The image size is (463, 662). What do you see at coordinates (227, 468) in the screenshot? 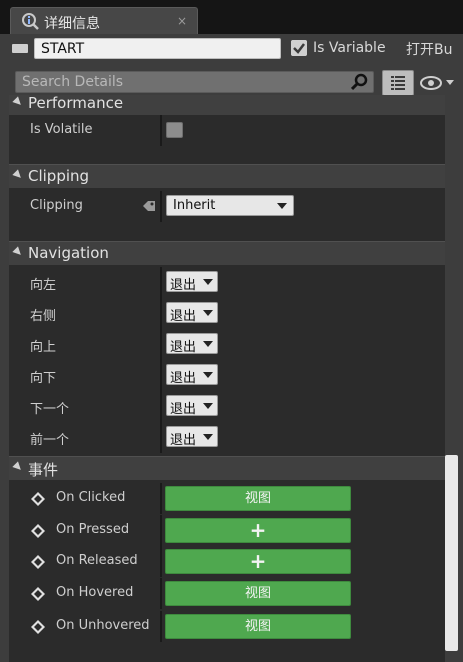
I see `section-events: 事件` at bounding box center [227, 468].